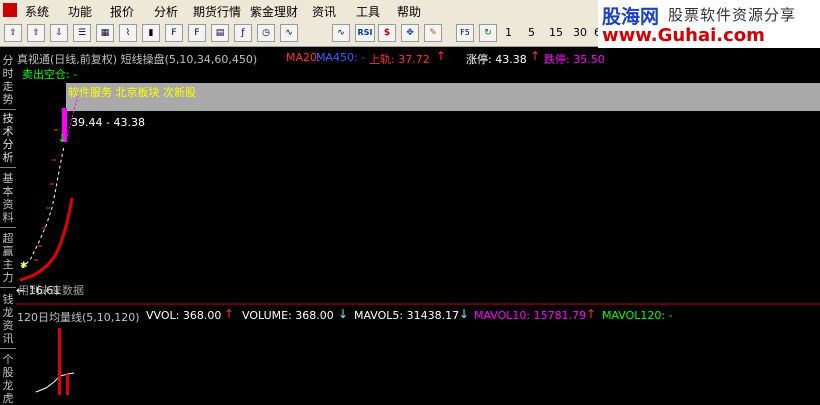 The image size is (820, 405). Describe the element at coordinates (8, 259) in the screenshot. I see `tab-main-force: 超赢主力` at that location.